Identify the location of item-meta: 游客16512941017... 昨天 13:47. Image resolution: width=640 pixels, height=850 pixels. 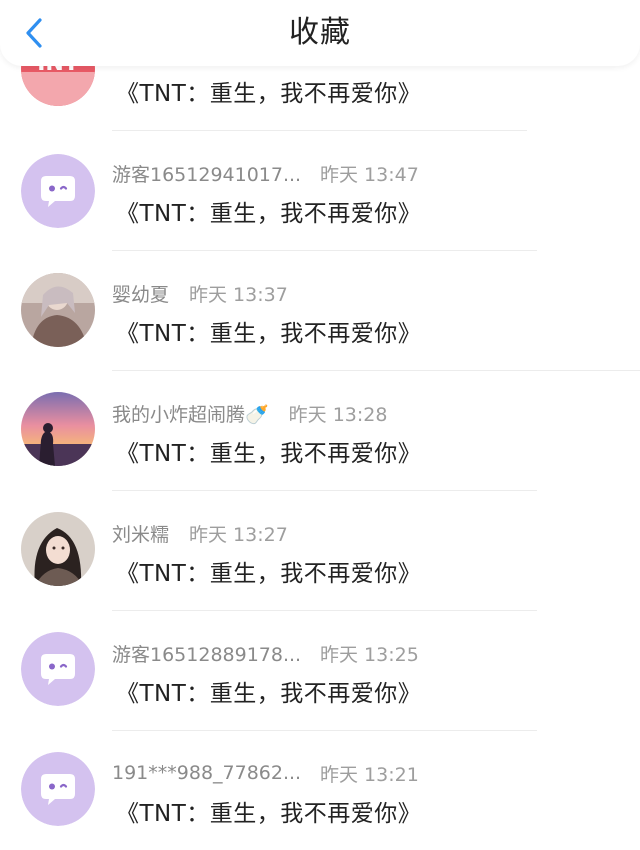
(265, 173).